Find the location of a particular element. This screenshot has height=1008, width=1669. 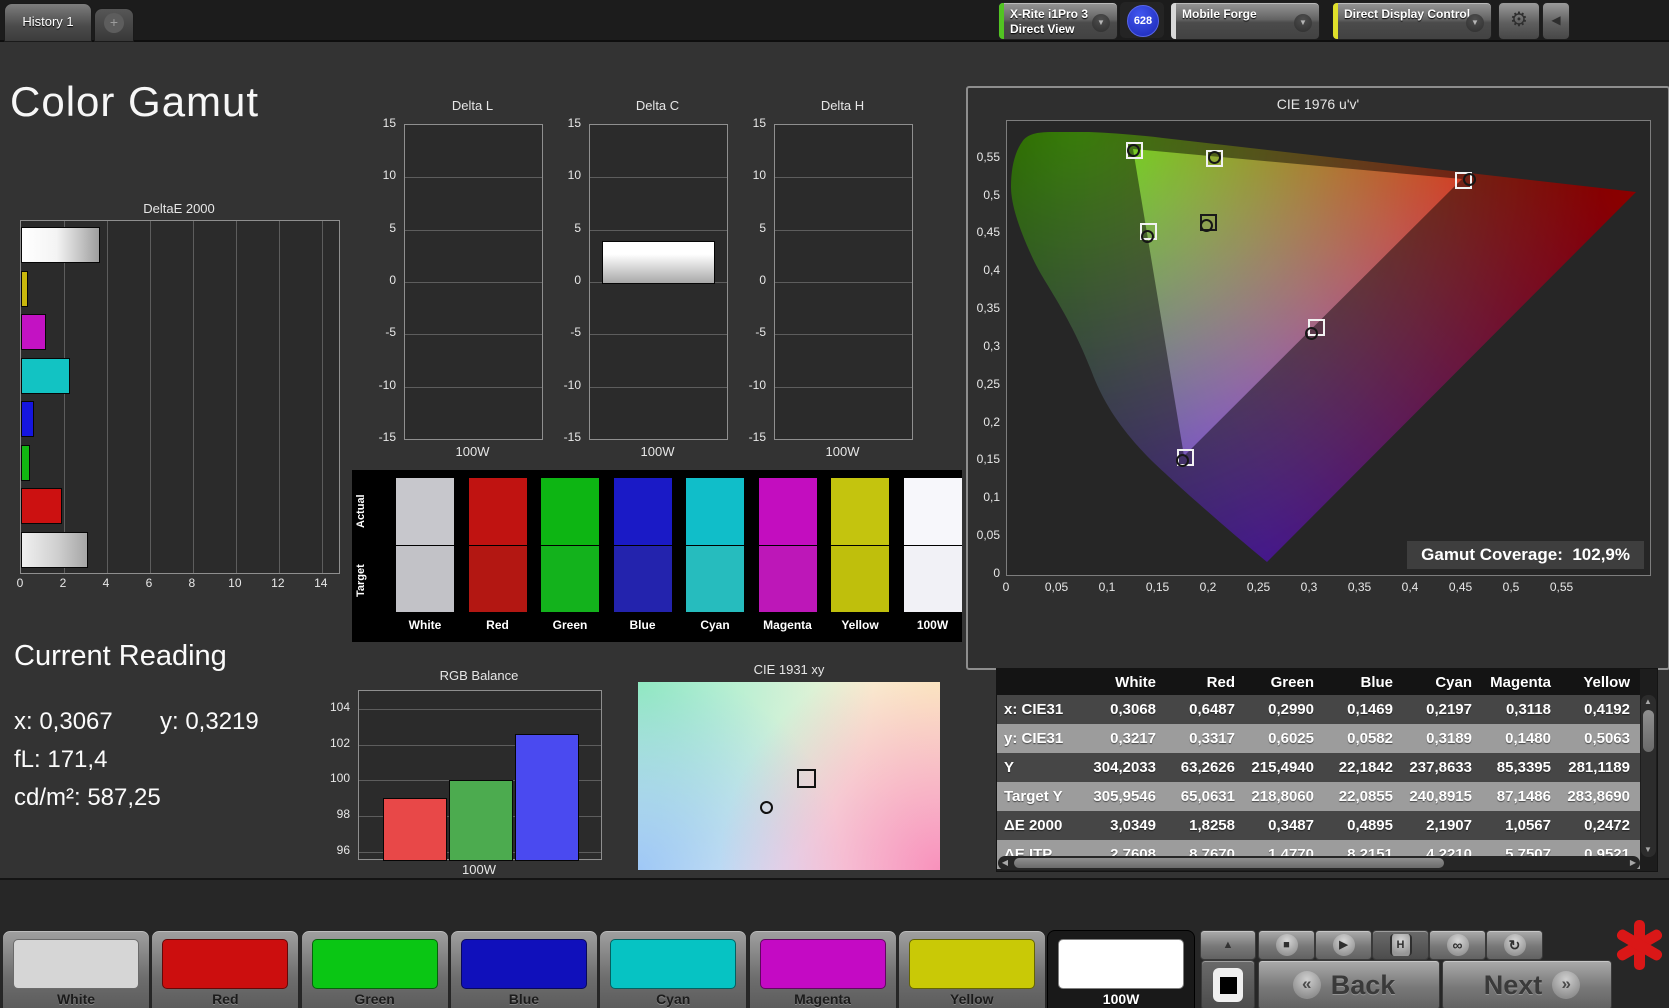

back-button: « Back is located at coordinates (1349, 984).